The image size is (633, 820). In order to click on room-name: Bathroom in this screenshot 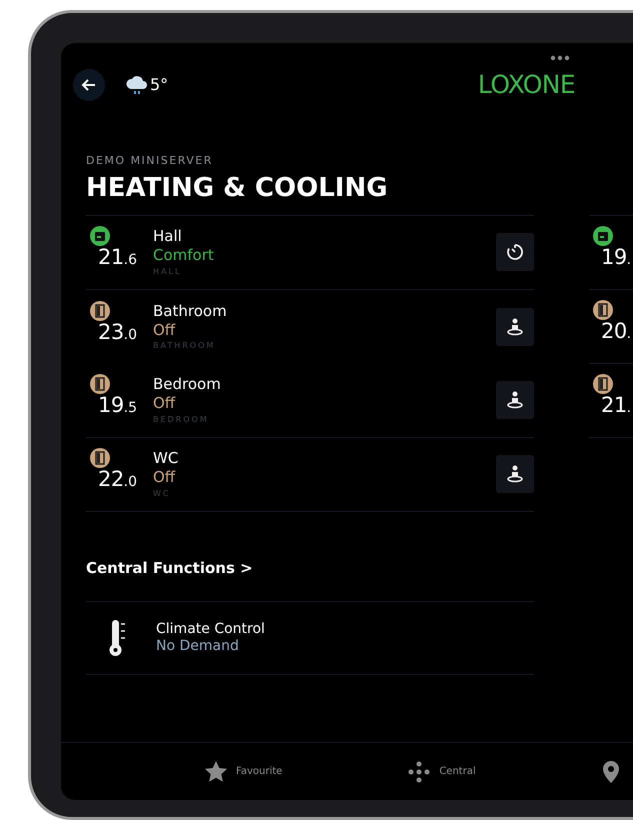, I will do `click(190, 311)`.